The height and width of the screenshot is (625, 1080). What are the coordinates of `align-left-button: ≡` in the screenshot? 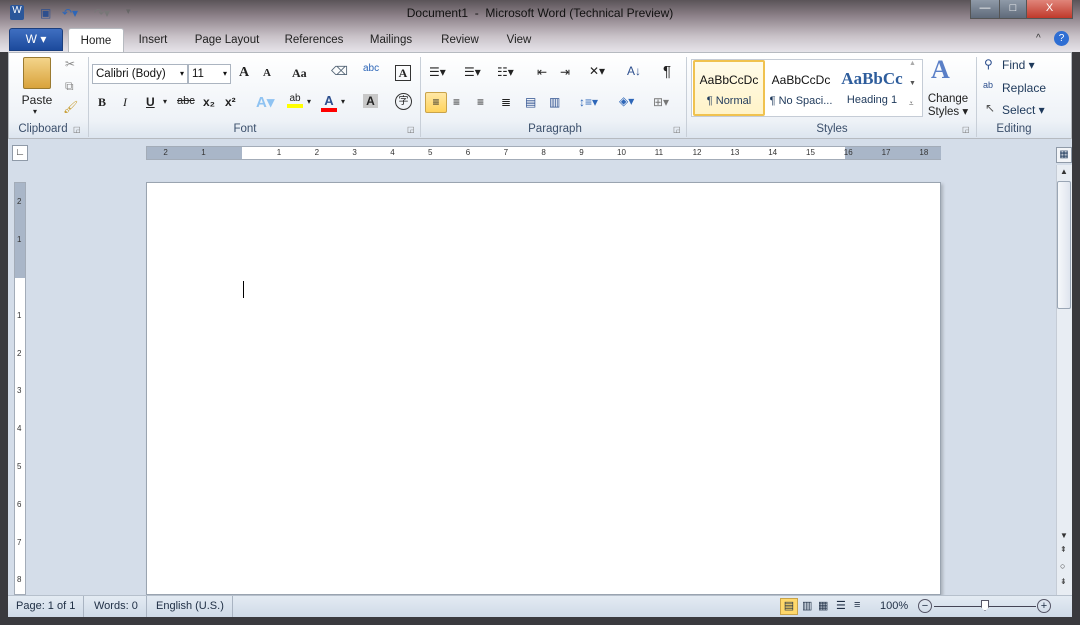 It's located at (436, 102).